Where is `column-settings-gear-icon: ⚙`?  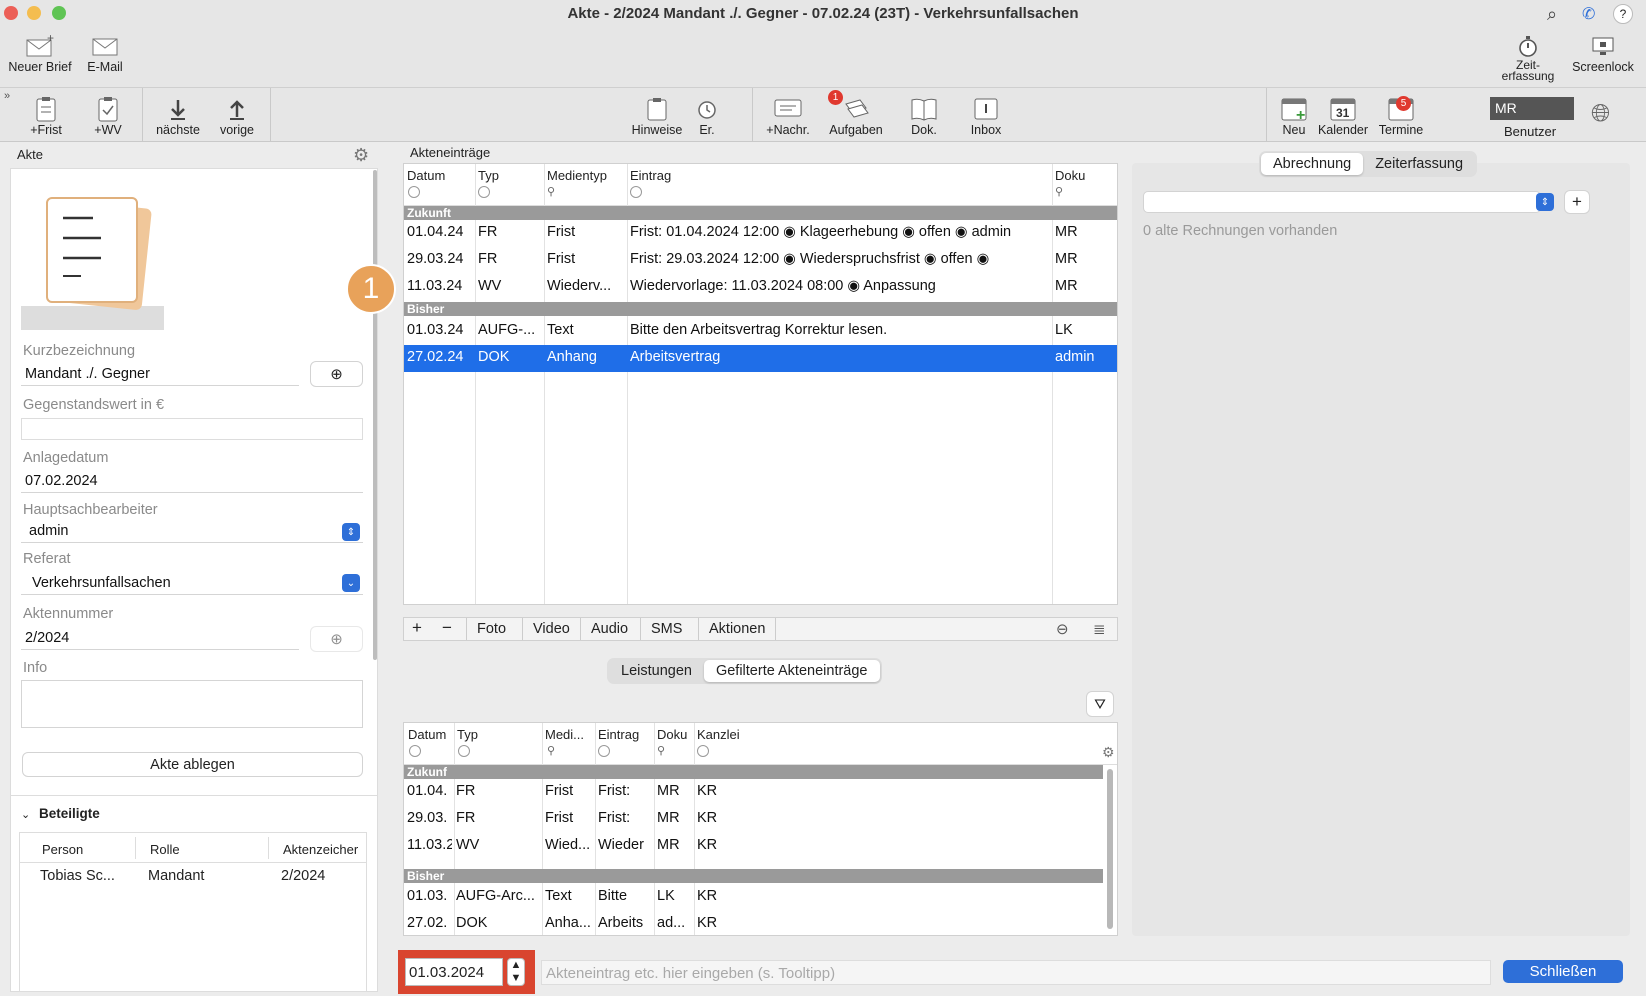
column-settings-gear-icon: ⚙ is located at coordinates (1108, 752).